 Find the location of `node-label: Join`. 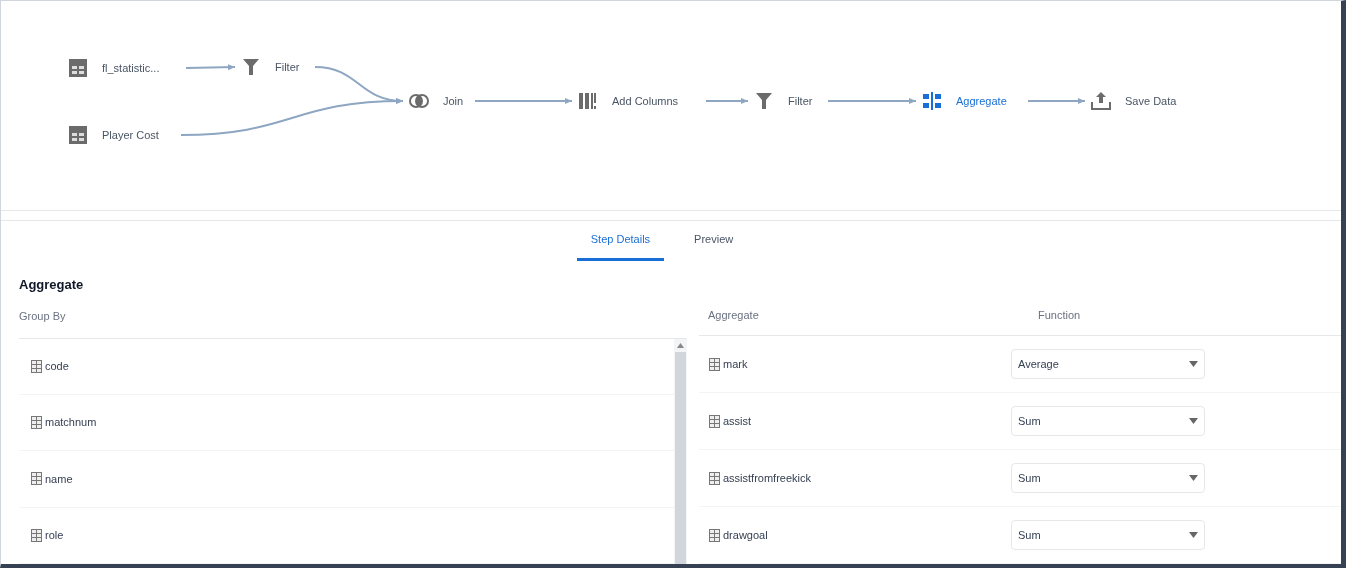

node-label: Join is located at coordinates (453, 101).